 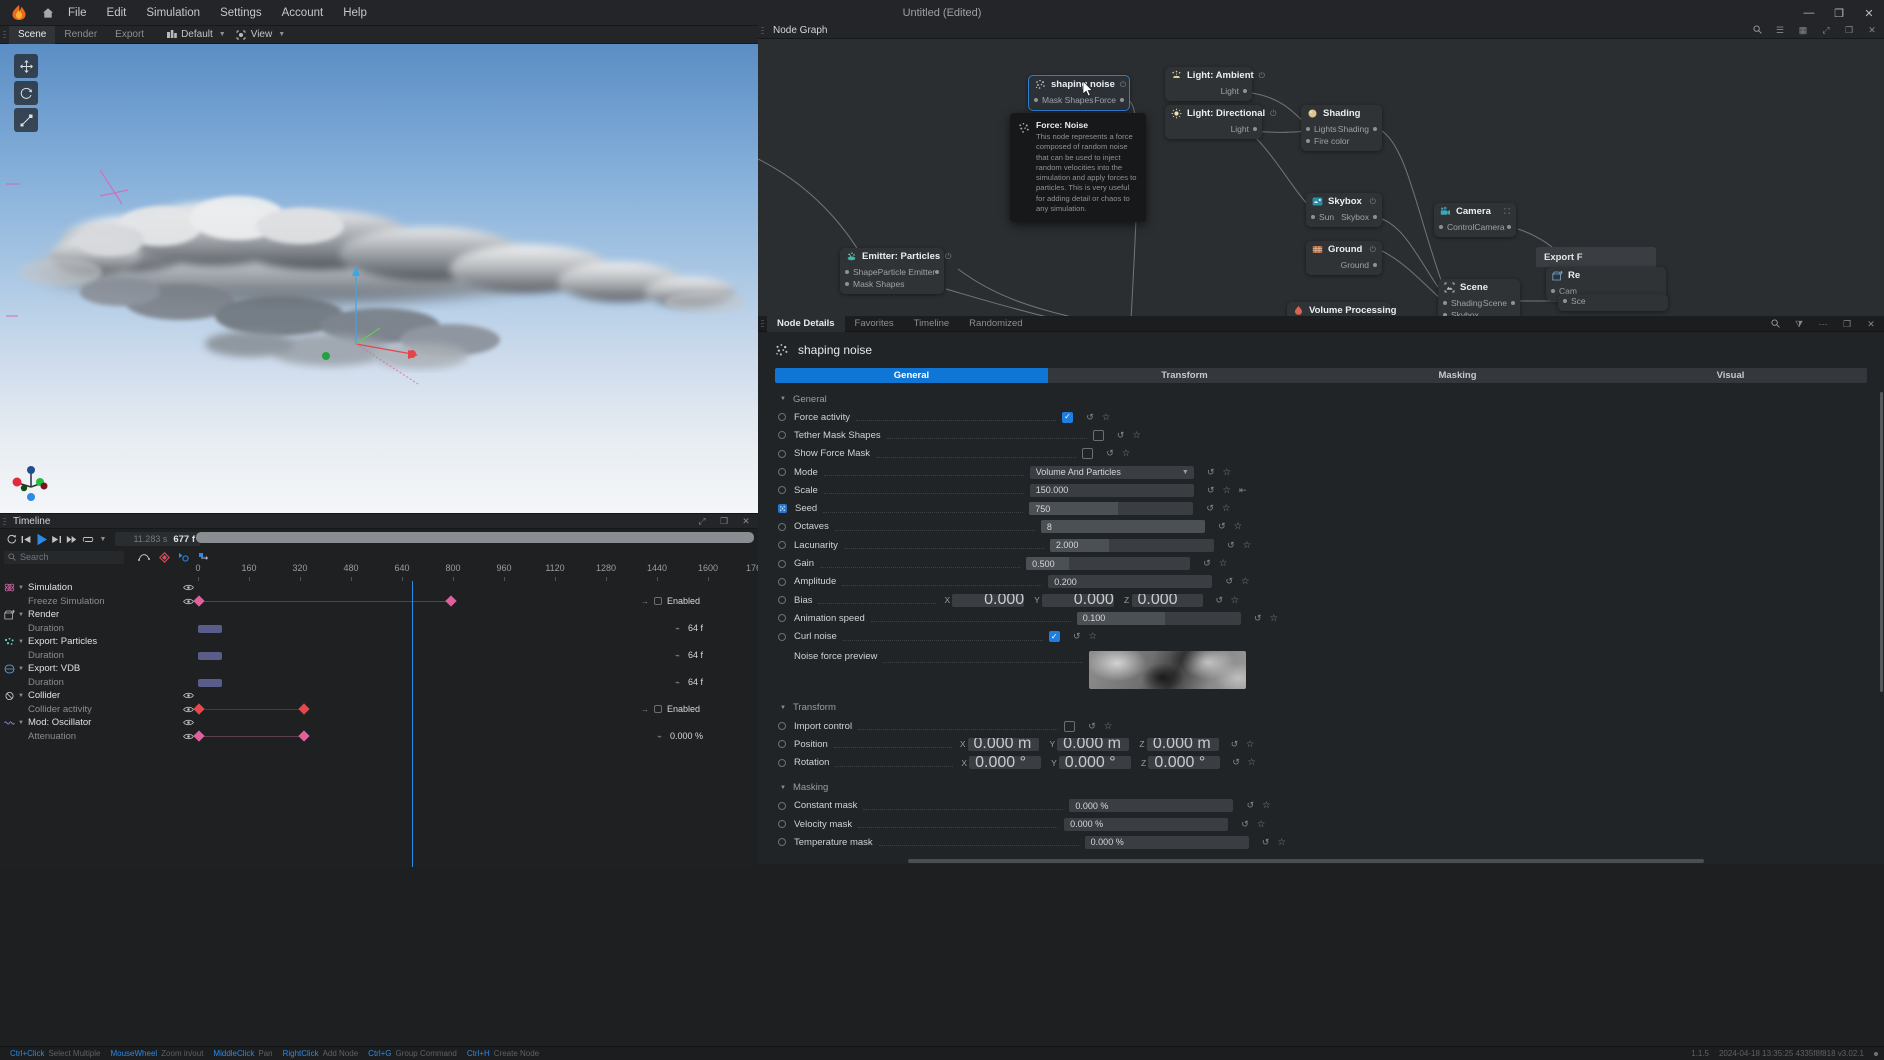 What do you see at coordinates (1094, 763) in the screenshot?
I see `rotation-y-field: 0.000 °` at bounding box center [1094, 763].